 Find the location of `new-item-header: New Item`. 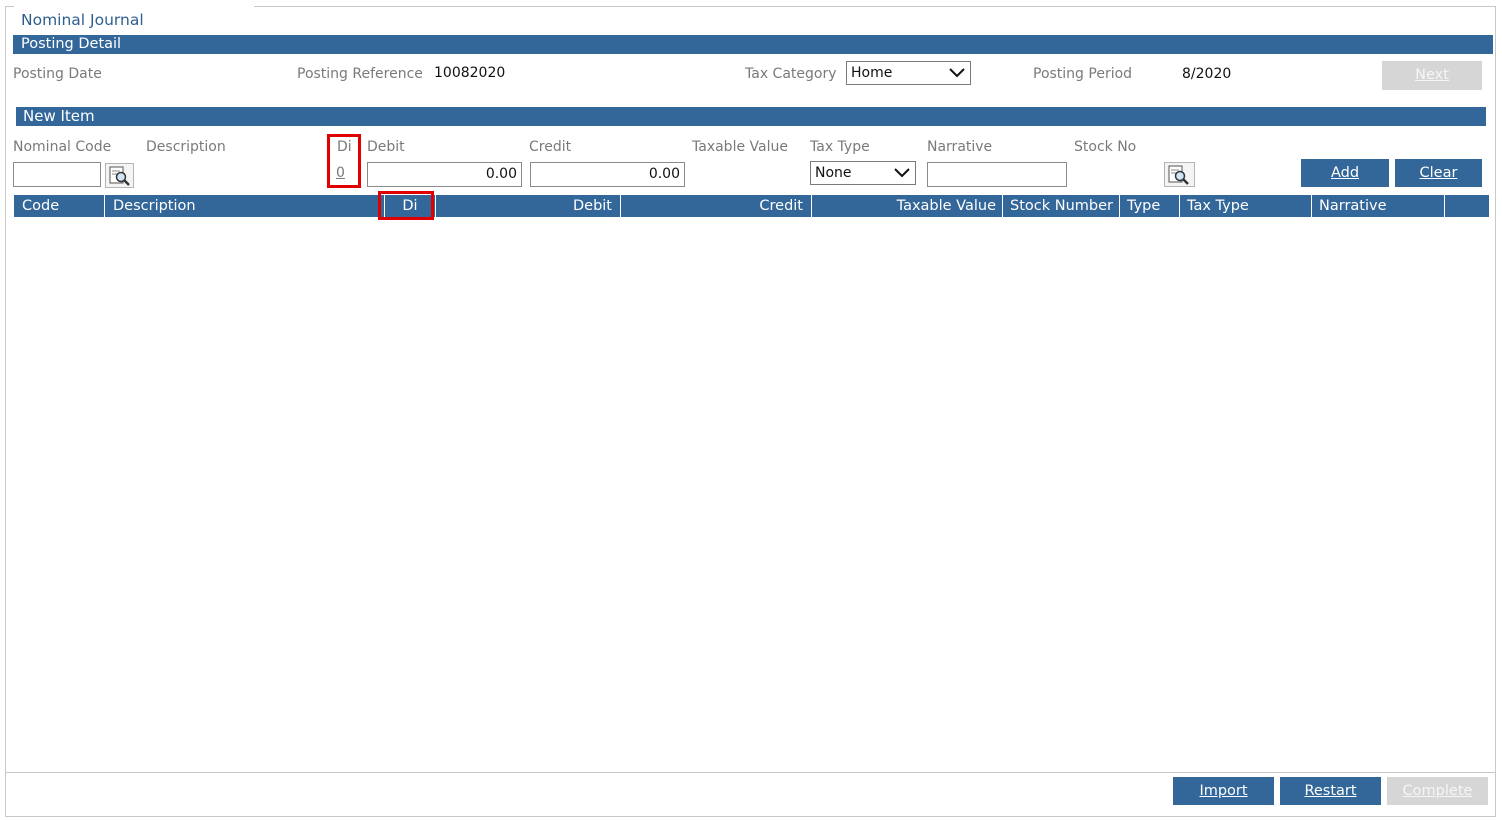

new-item-header: New Item is located at coordinates (751, 116).